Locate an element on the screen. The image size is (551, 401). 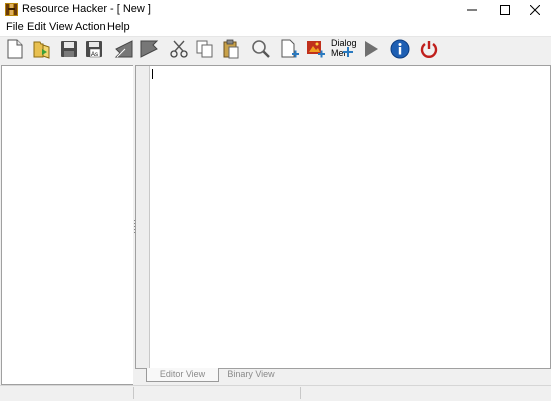
minimize-icon is located at coordinates (471, 10).